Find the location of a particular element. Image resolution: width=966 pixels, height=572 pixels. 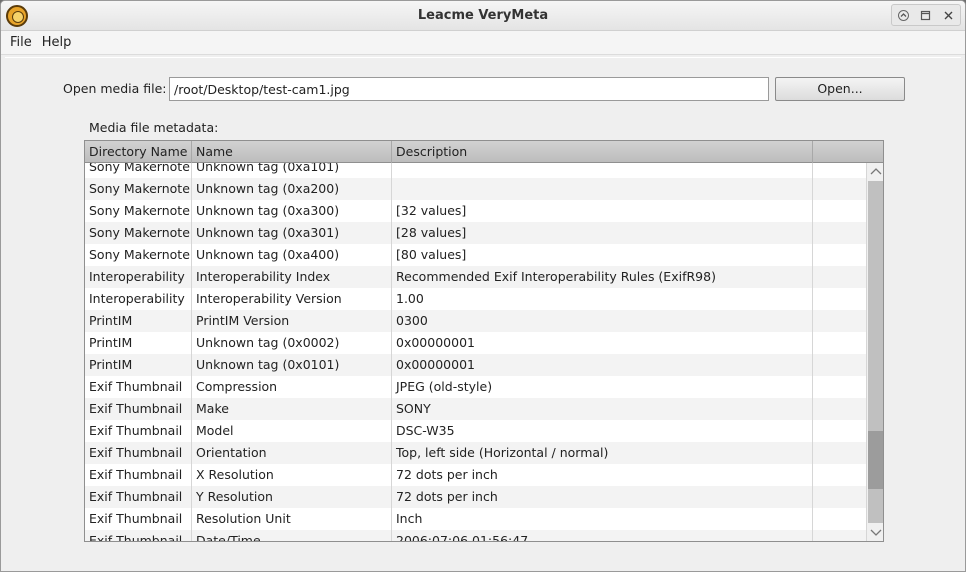

table-row: Sony Makernote Unknown tag (0xa101) is located at coordinates (475, 170).